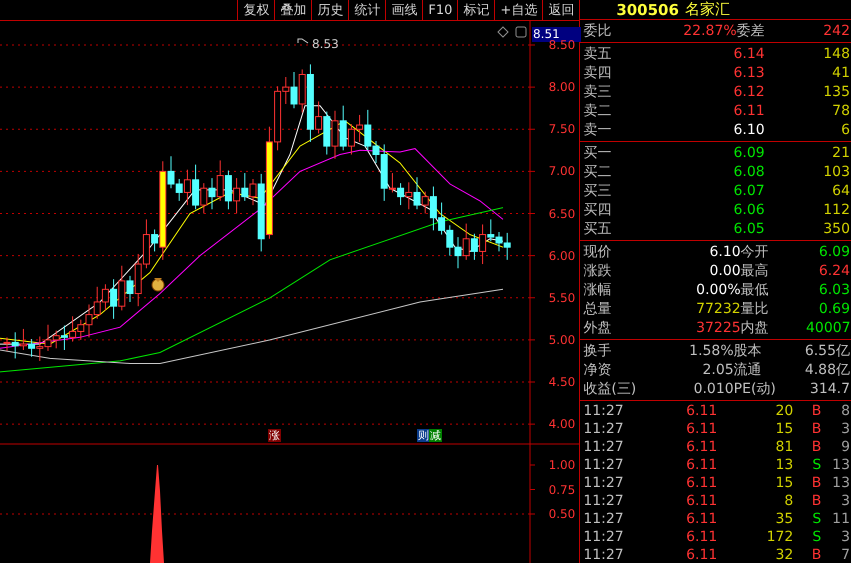 The height and width of the screenshot is (563, 851). I want to click on quote-value: 6.55亿, so click(827, 351).